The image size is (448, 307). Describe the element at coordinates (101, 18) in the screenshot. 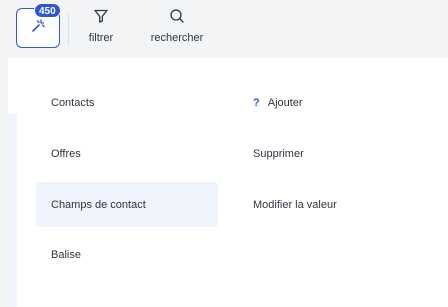

I see `filter-icon` at that location.